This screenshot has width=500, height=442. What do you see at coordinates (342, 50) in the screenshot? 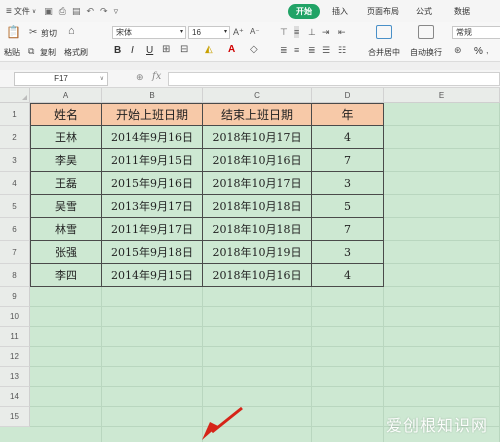
I see `distributed-icon: ☷` at bounding box center [342, 50].